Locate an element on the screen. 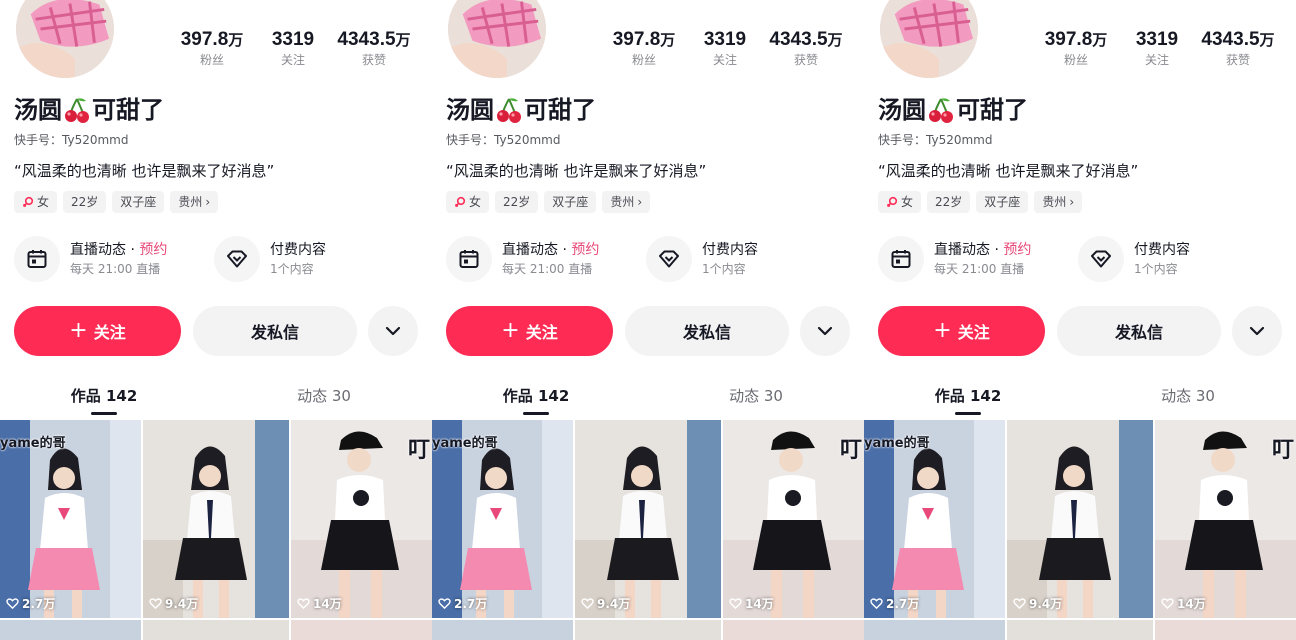 The image size is (1296, 640). chevron-down-icon is located at coordinates (393, 331).